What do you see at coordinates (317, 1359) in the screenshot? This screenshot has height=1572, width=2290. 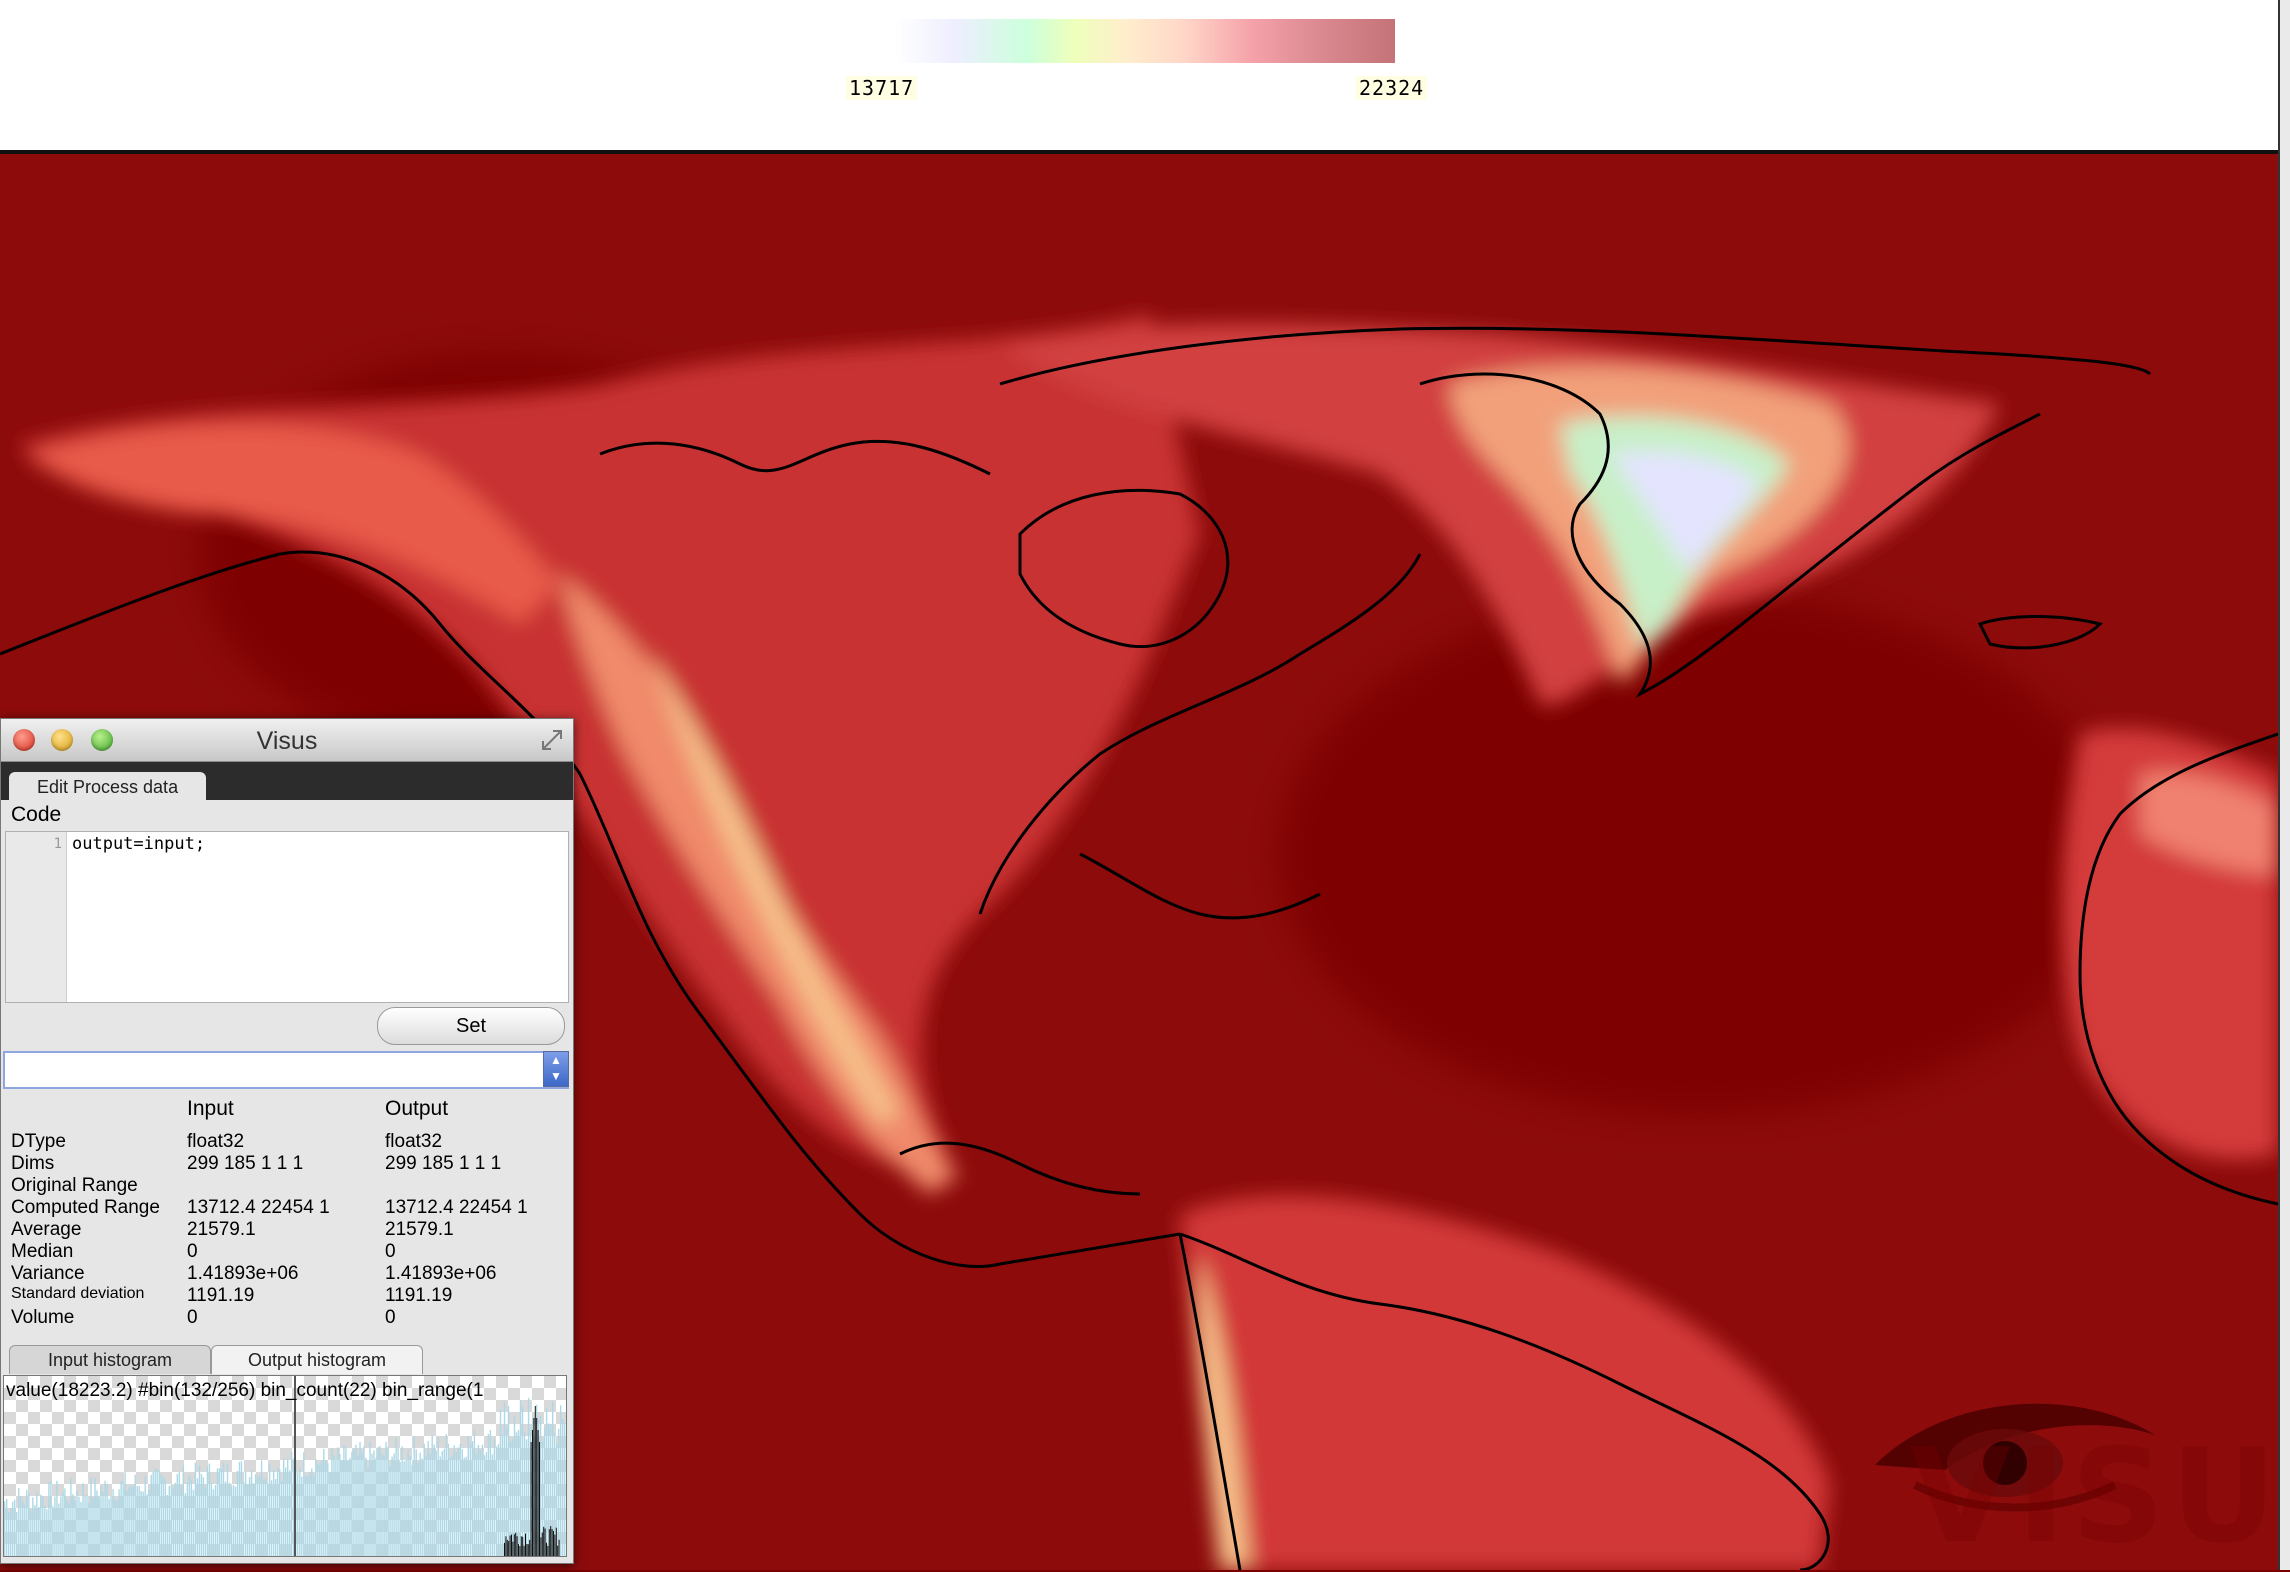 I see `tab-output-histogram: Output histogram` at bounding box center [317, 1359].